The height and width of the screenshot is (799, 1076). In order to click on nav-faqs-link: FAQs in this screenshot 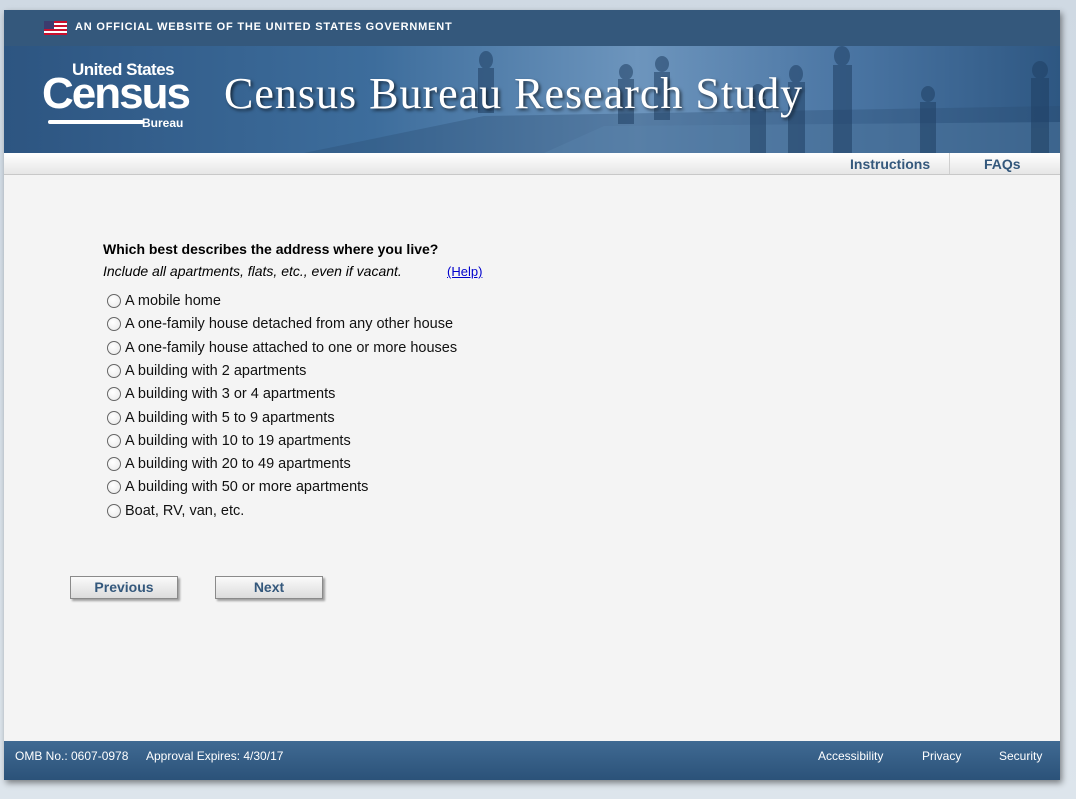, I will do `click(1002, 164)`.